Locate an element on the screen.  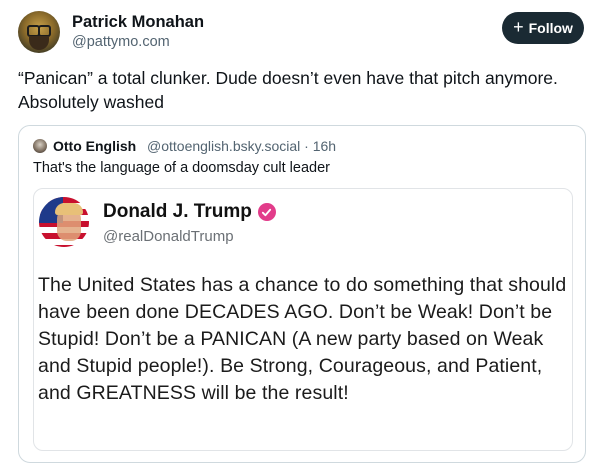
author-display-name: Patrick Monahan is located at coordinates (138, 22).